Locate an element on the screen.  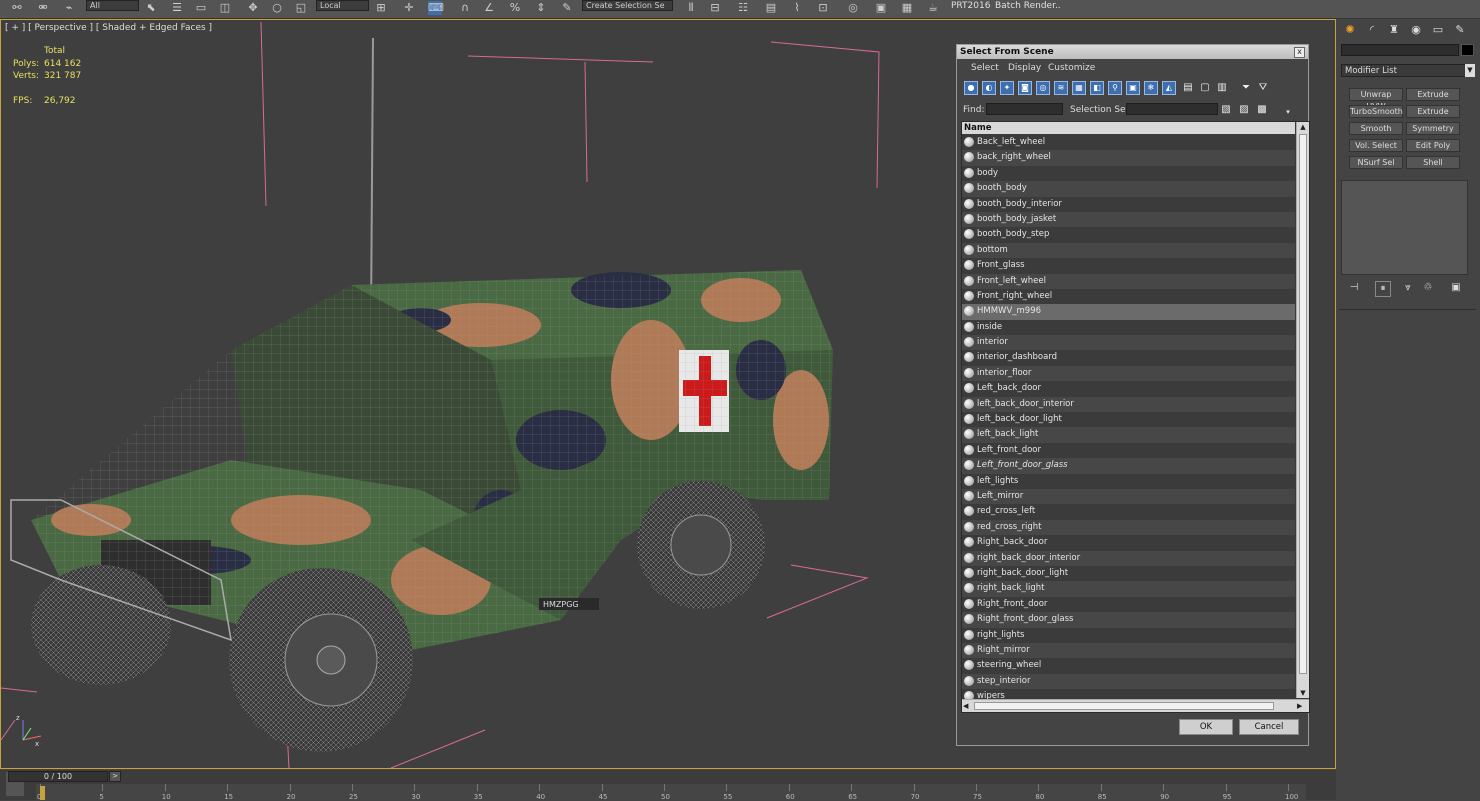
object-row: left_back_light is located at coordinates (1128, 435).